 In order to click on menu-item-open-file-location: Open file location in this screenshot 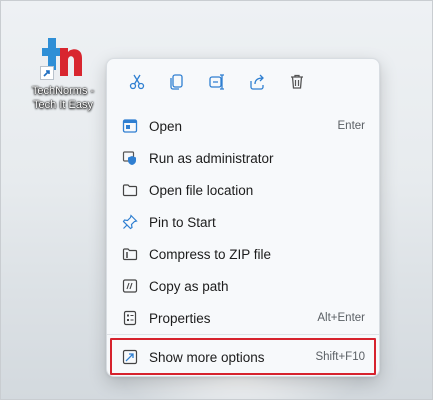, I will do `click(243, 190)`.